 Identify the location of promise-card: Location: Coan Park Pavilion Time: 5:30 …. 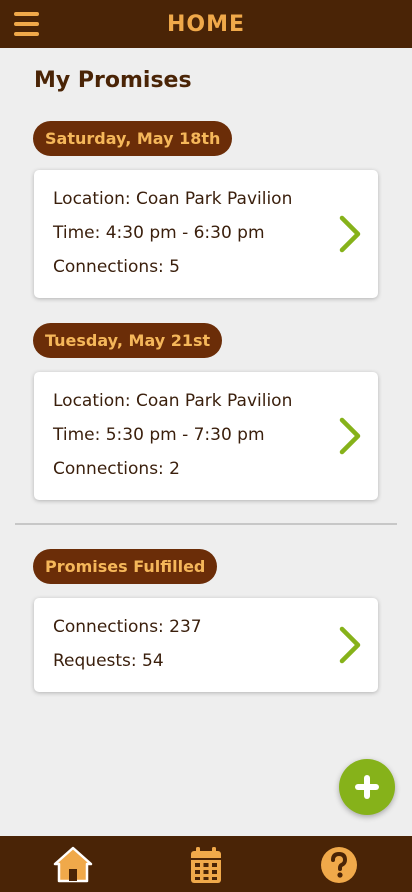
(206, 436).